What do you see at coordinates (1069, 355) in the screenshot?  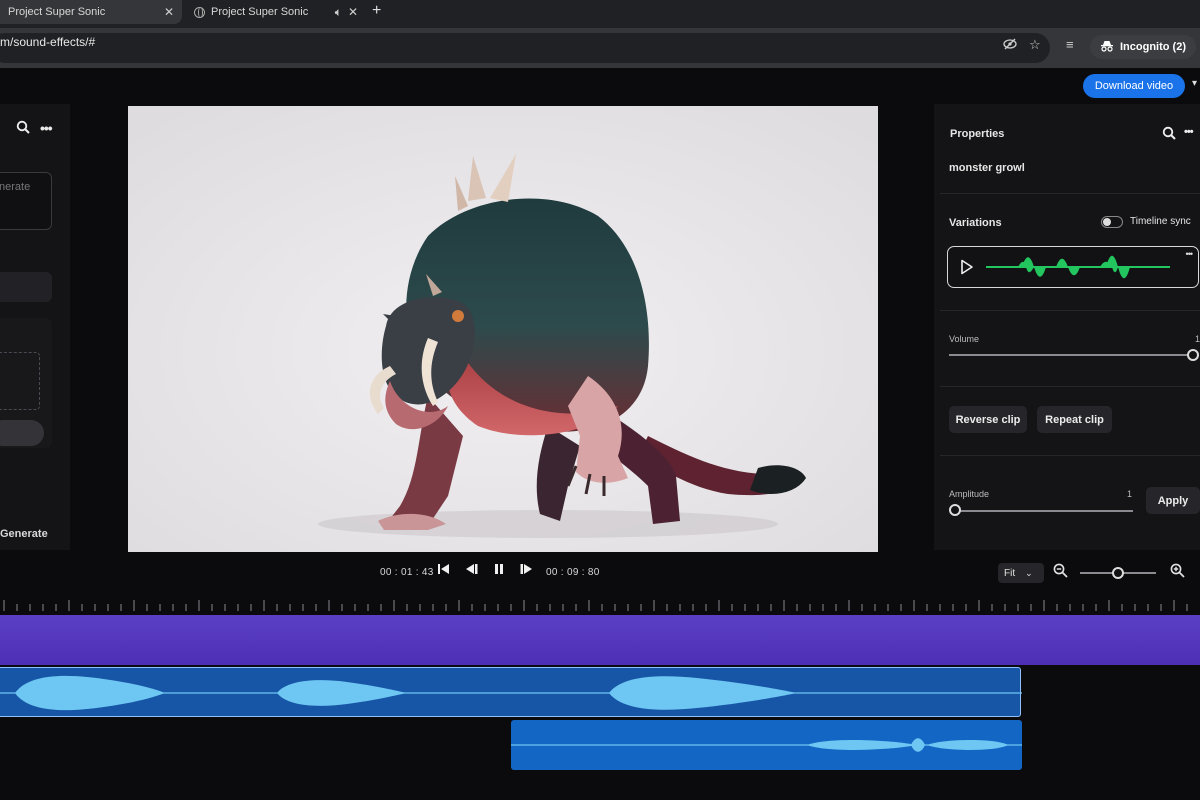 I see `volume-slider-track` at bounding box center [1069, 355].